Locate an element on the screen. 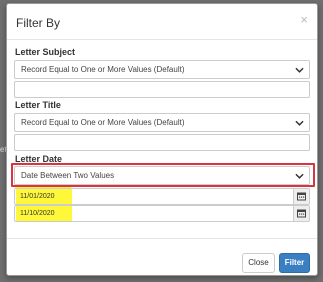 This screenshot has width=323, height=282. end-date-row: 11/10/2020 is located at coordinates (162, 213).